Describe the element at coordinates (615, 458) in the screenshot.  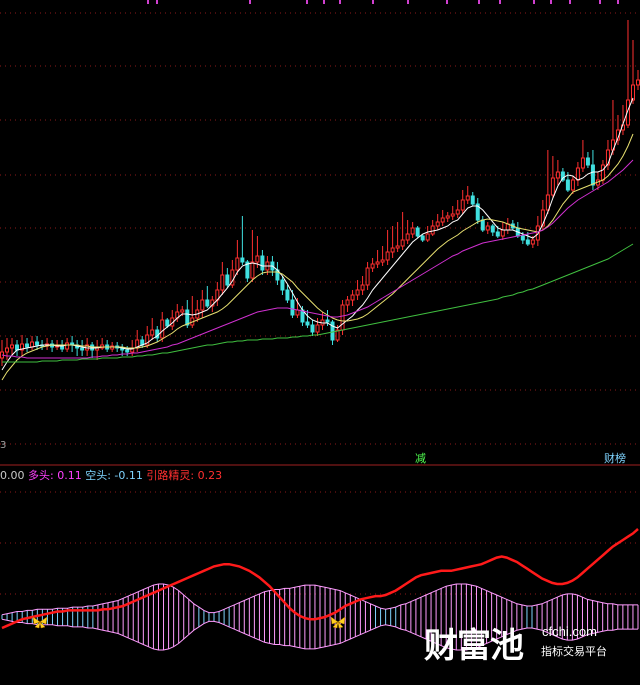
I see `wealth-list-marker: 财榜` at that location.